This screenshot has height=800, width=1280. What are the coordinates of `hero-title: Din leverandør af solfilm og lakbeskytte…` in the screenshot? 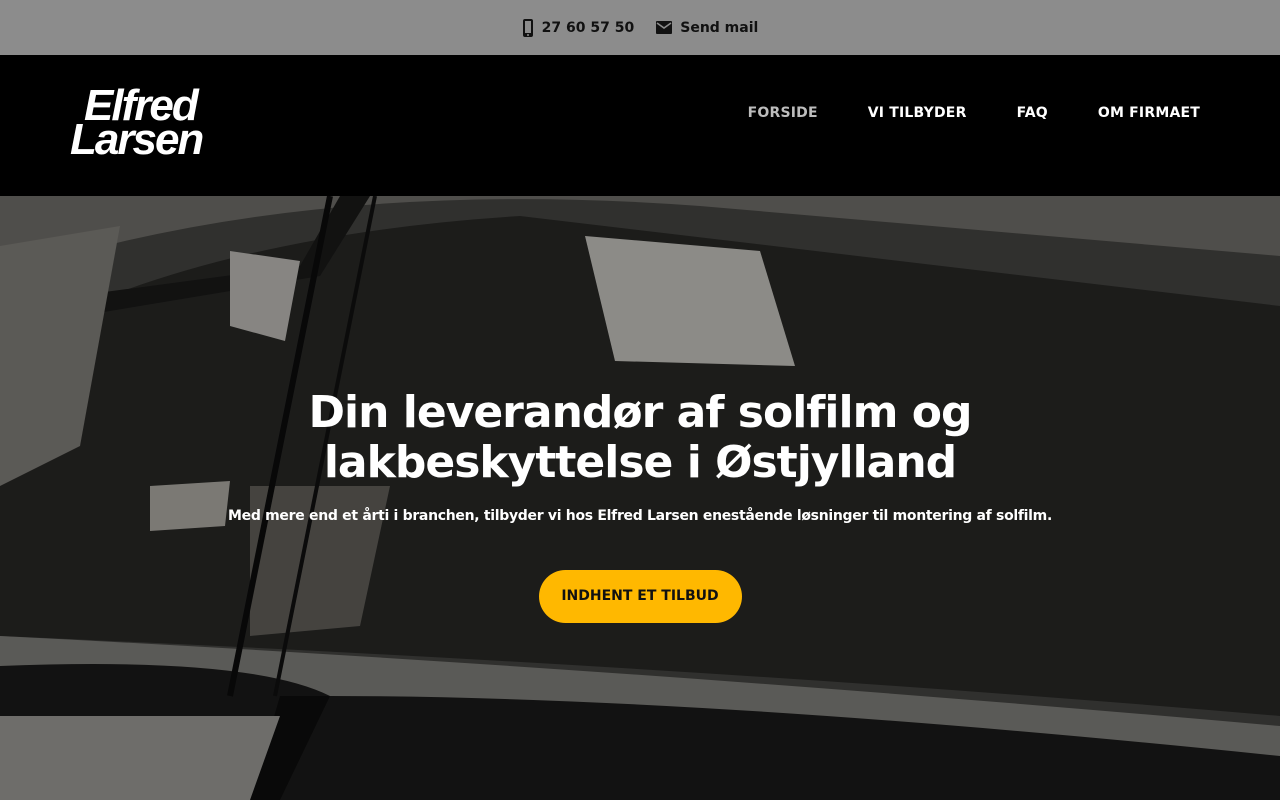 It's located at (640, 437).